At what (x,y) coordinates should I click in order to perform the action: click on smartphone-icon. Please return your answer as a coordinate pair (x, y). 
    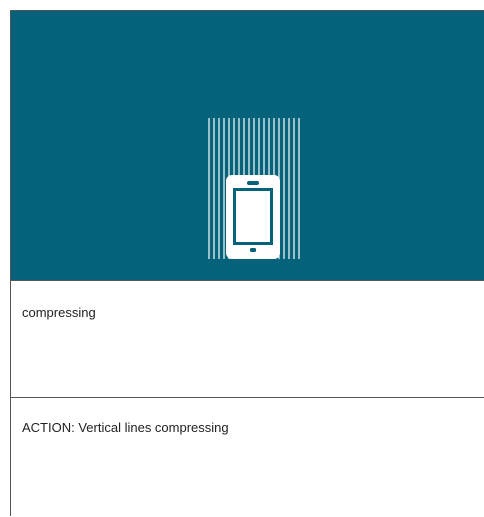
    Looking at the image, I should click on (253, 217).